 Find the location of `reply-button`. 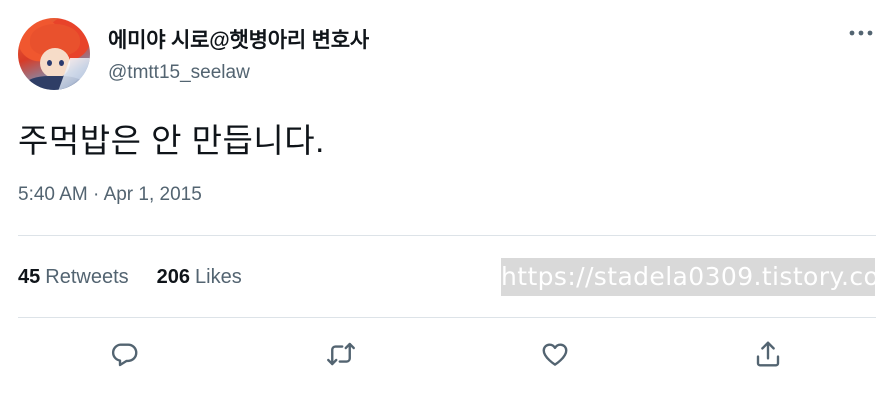

reply-button is located at coordinates (125, 354).